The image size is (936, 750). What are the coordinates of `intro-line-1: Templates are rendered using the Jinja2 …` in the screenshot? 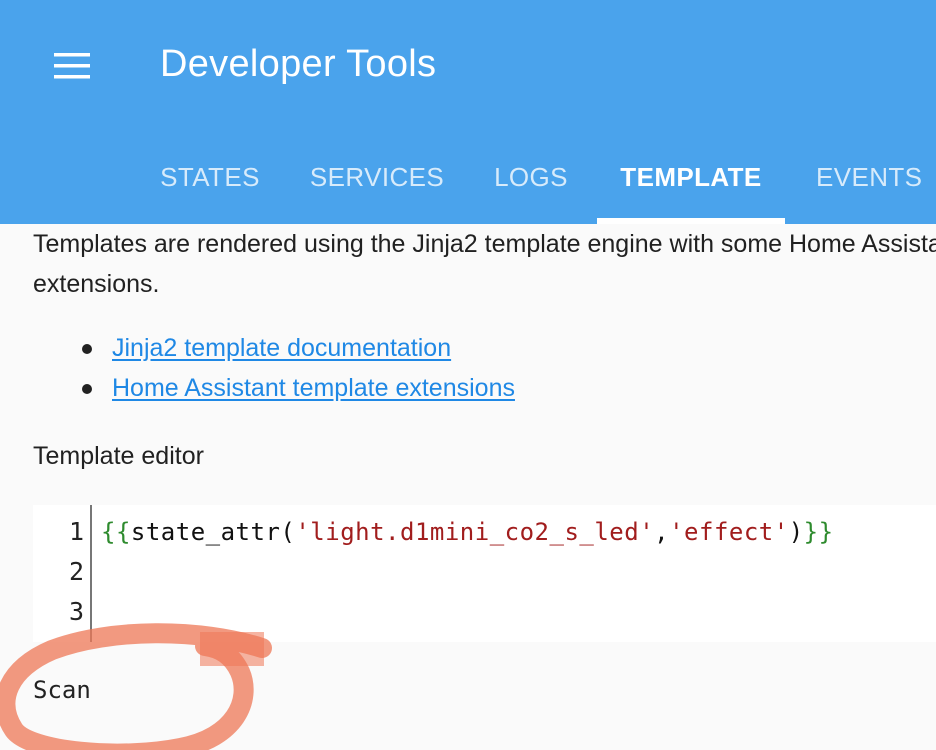 It's located at (484, 244).